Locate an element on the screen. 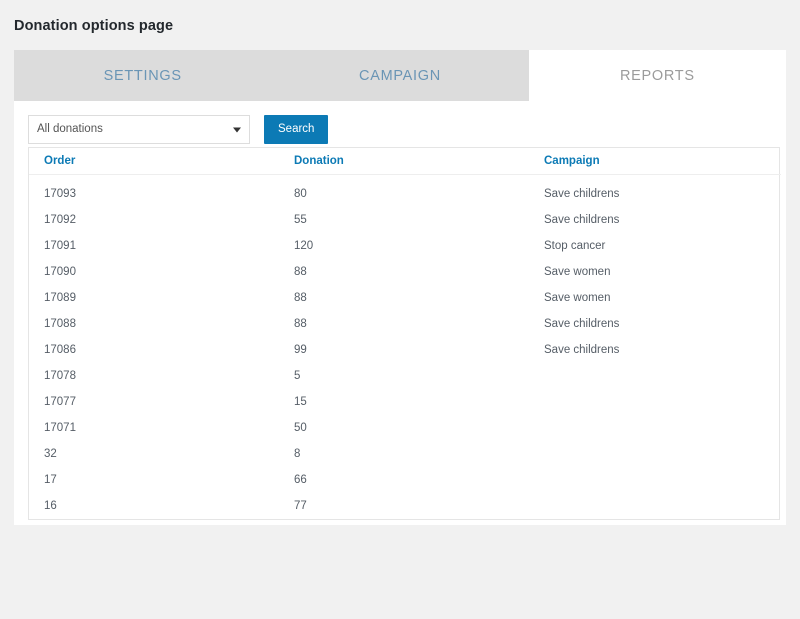  tab-reports-label: REPORTS is located at coordinates (657, 75).